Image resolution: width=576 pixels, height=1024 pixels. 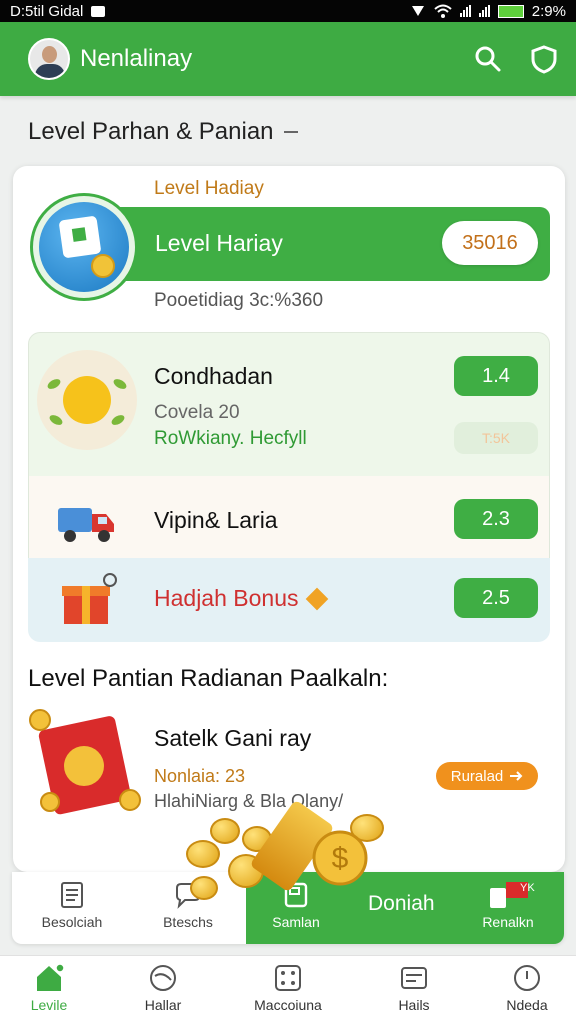 I want to click on level-badge-icon, so click(x=84, y=247).